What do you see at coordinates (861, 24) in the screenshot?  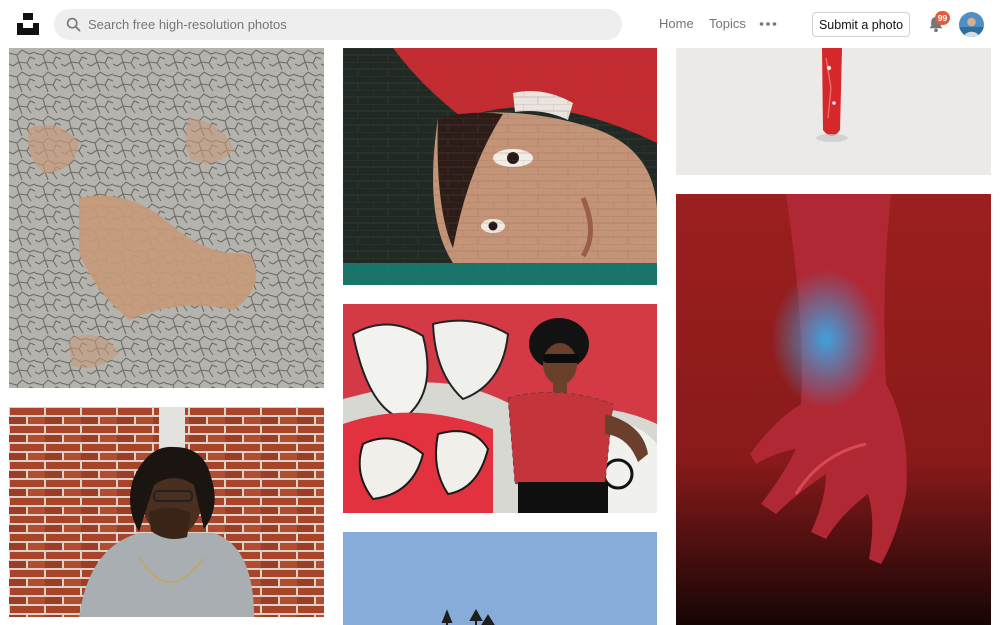 I see `submit-photo-button: Submit a photo` at bounding box center [861, 24].